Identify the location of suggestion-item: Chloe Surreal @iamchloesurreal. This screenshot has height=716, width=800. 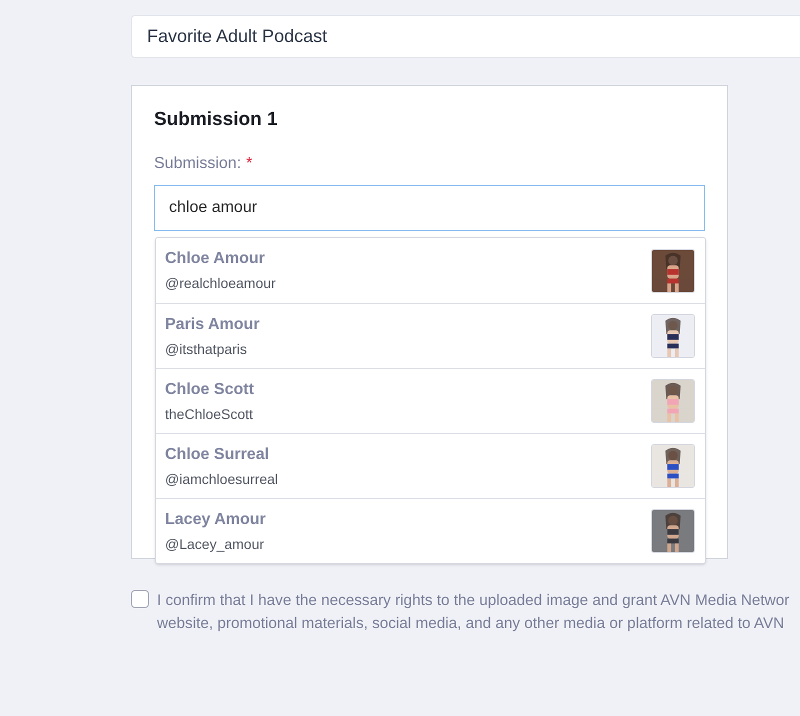
(430, 465).